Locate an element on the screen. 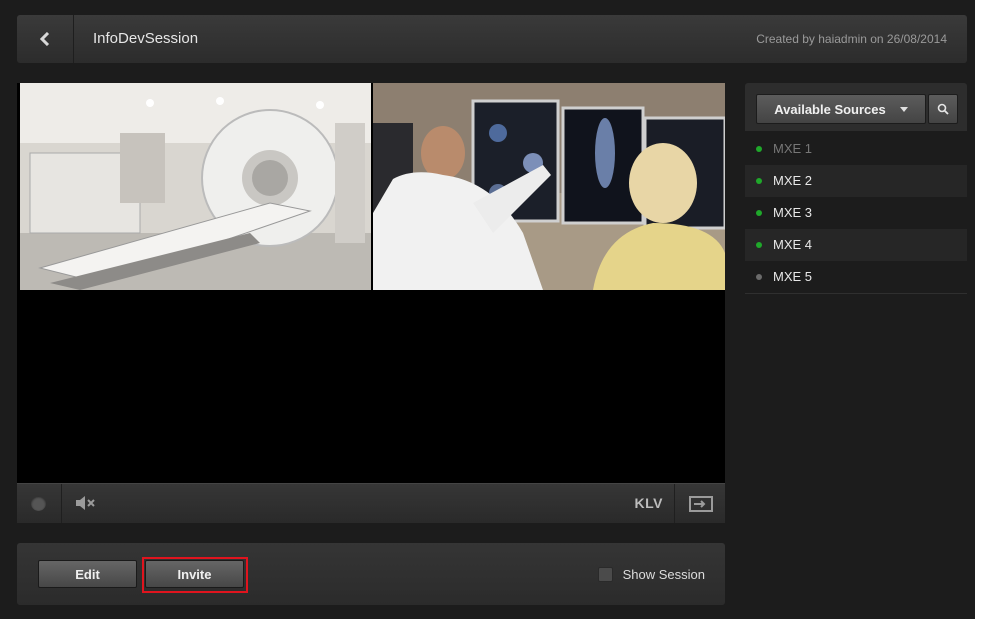 This screenshot has width=981, height=619. search-sources-button is located at coordinates (943, 109).